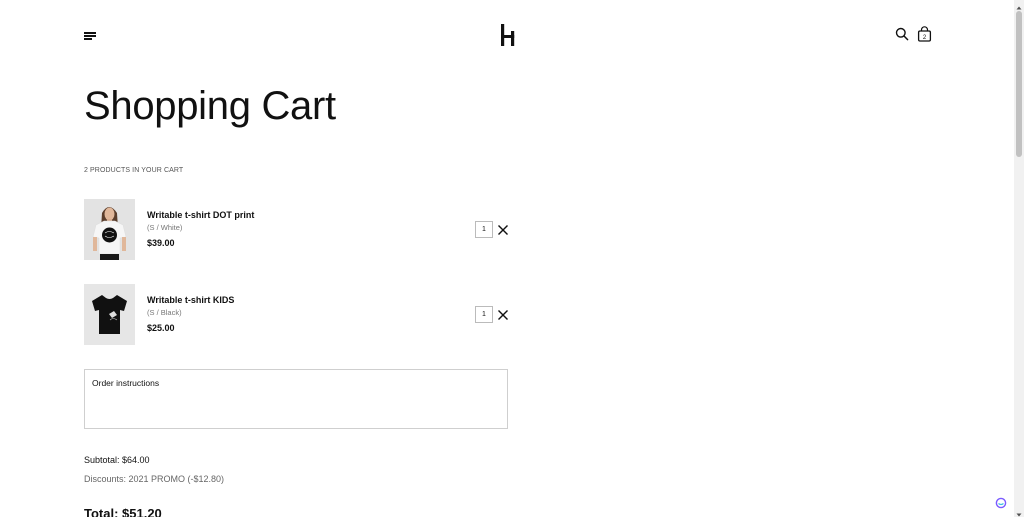  Describe the element at coordinates (123, 511) in the screenshot. I see `total-text: Total: $51.20` at that location.